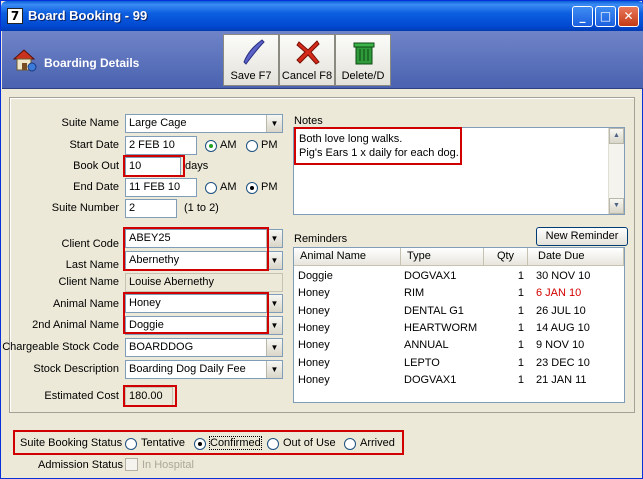  What do you see at coordinates (153, 166) in the screenshot?
I see `book-out-field: 10` at bounding box center [153, 166].